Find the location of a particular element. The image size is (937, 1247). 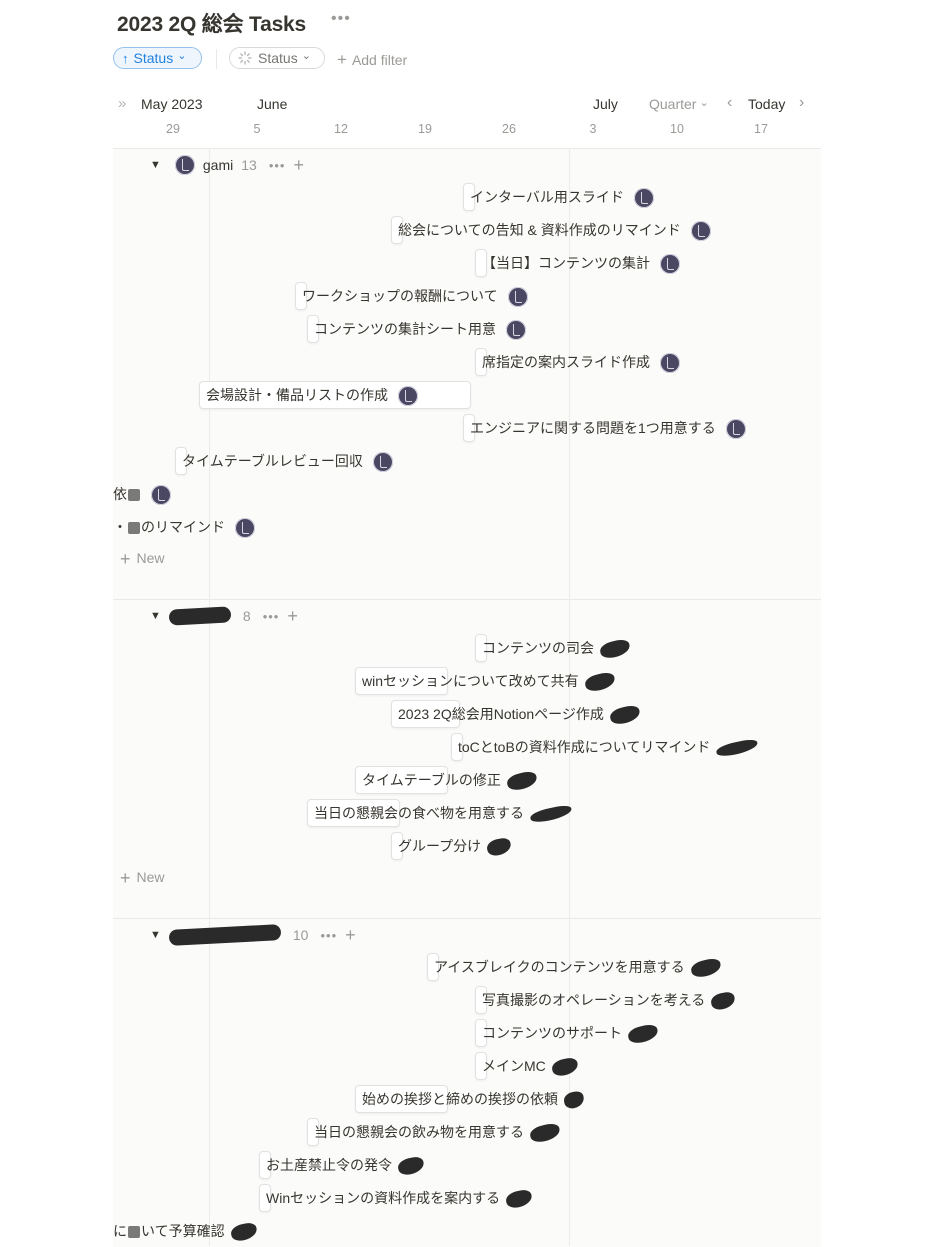

group-header: ▼ 10 ••• + is located at coordinates (253, 935).